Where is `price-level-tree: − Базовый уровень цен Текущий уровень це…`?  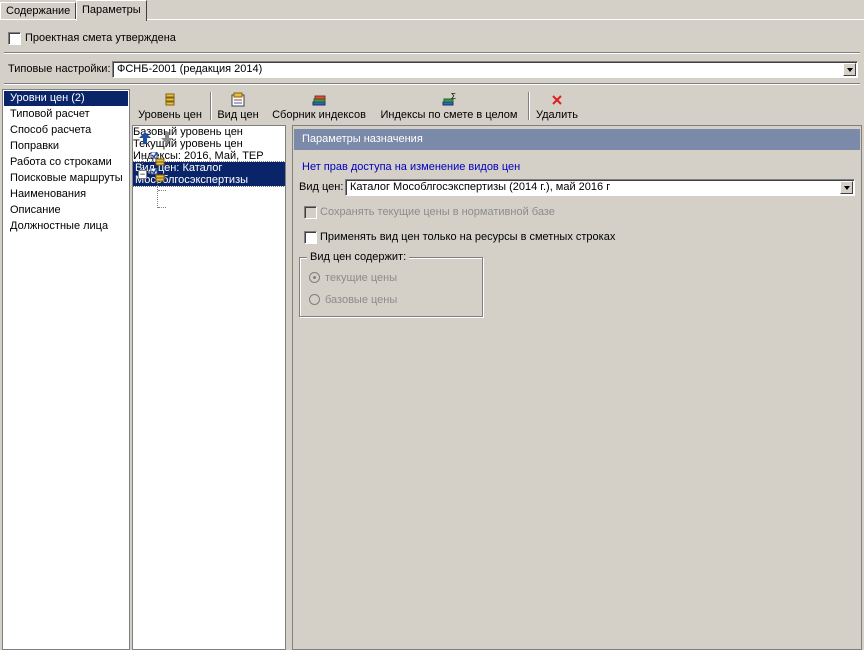
price-level-tree: − Базовый уровень цен Текущий уровень це… is located at coordinates (209, 387).